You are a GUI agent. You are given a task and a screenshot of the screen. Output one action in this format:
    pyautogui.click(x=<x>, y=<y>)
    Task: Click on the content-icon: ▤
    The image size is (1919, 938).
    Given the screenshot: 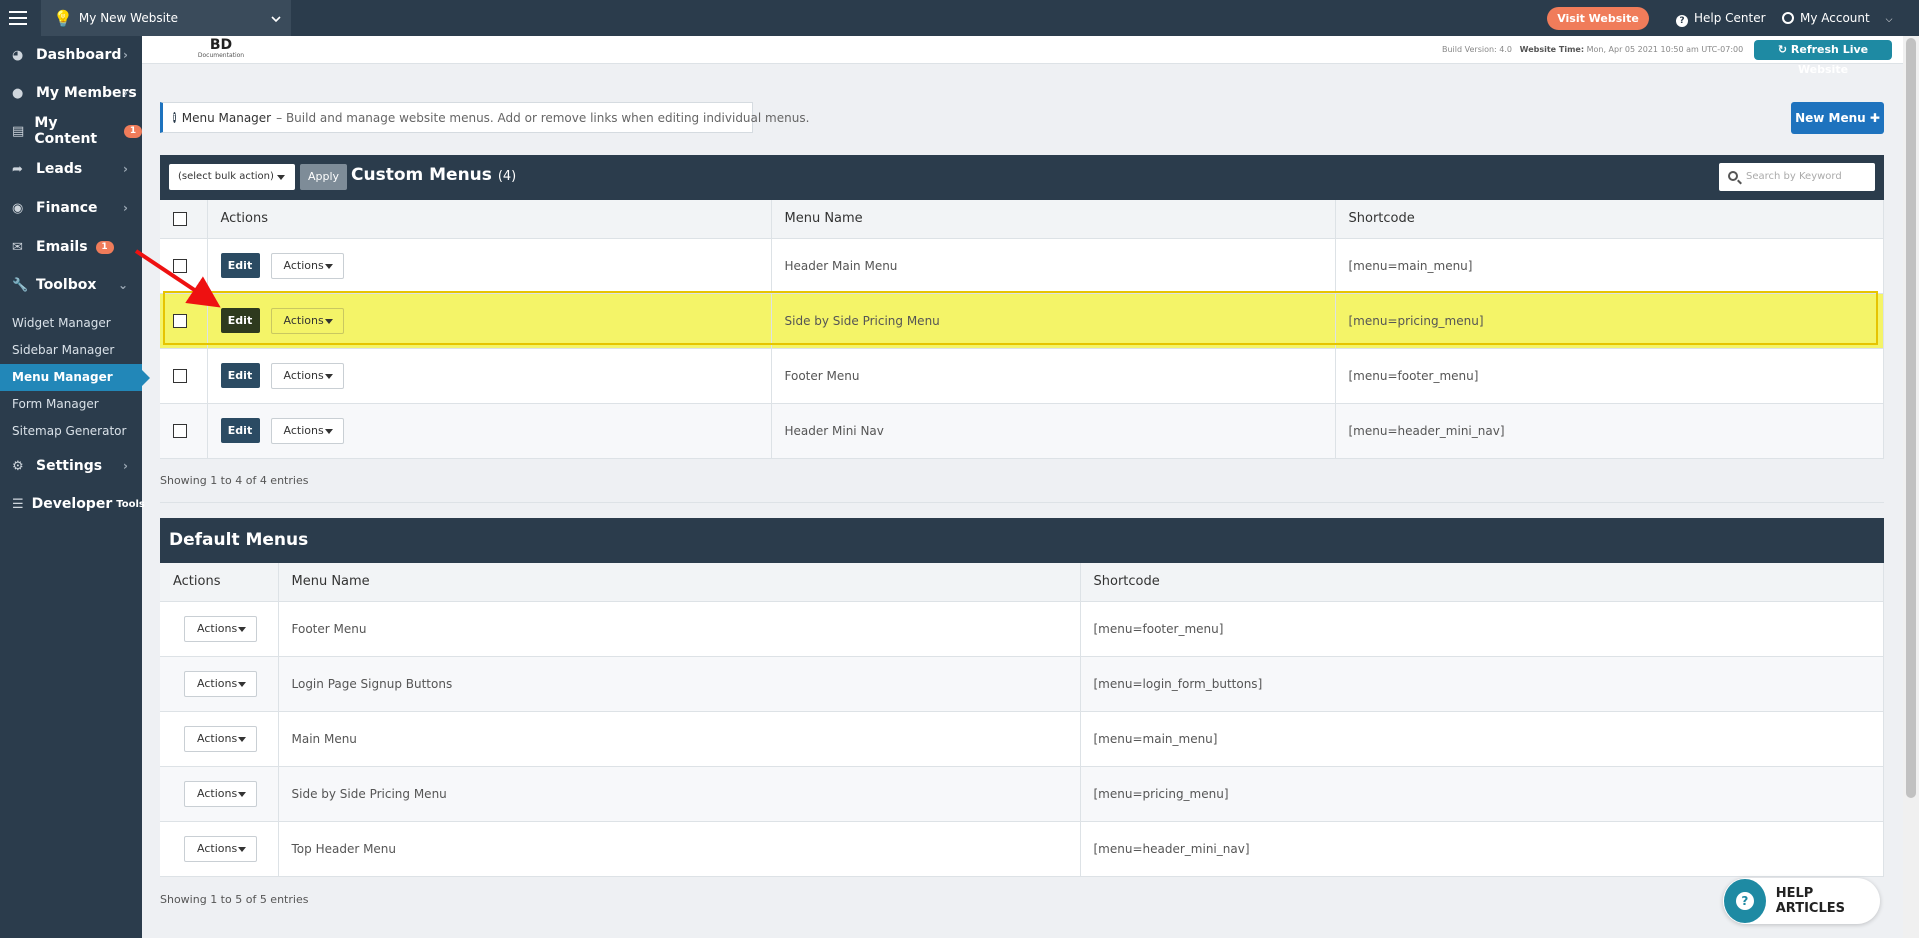 What is the action you would take?
    pyautogui.click(x=18, y=131)
    